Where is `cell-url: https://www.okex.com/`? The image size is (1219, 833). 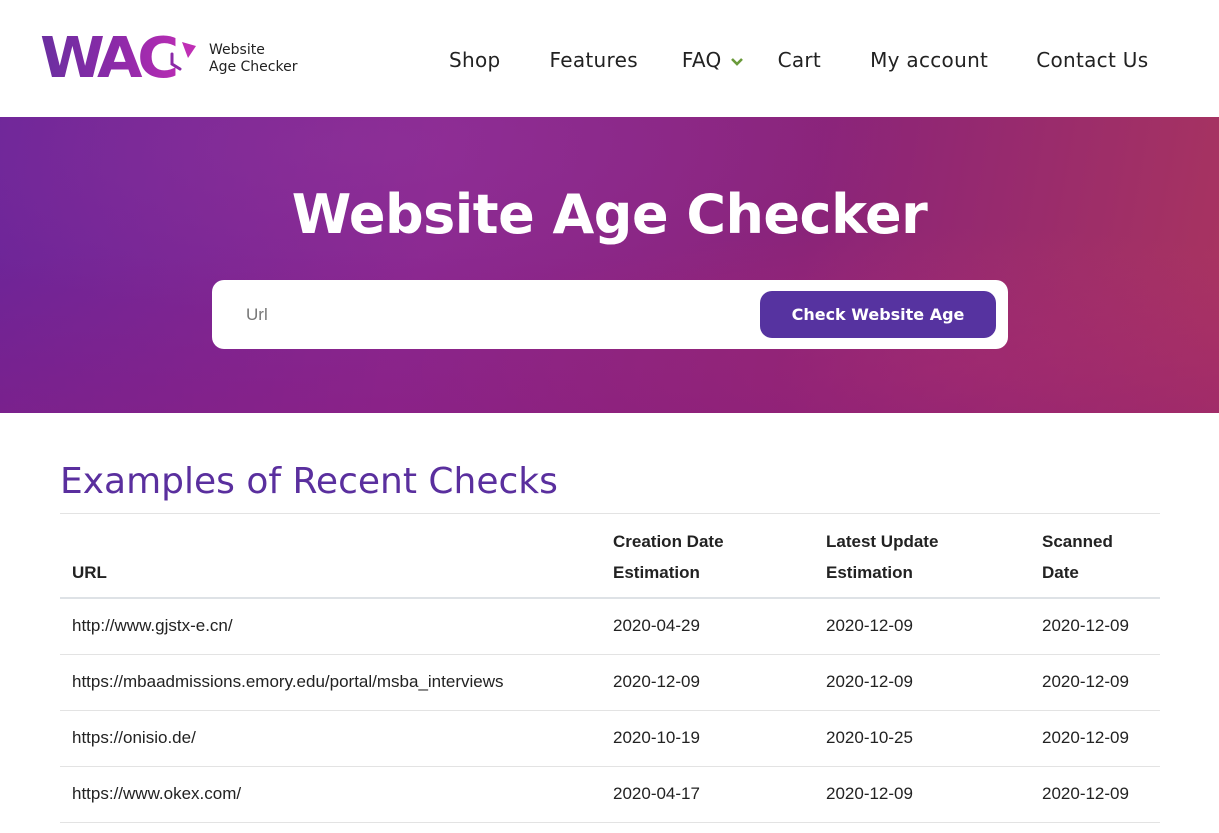
cell-url: https://www.okex.com/ is located at coordinates (330, 794).